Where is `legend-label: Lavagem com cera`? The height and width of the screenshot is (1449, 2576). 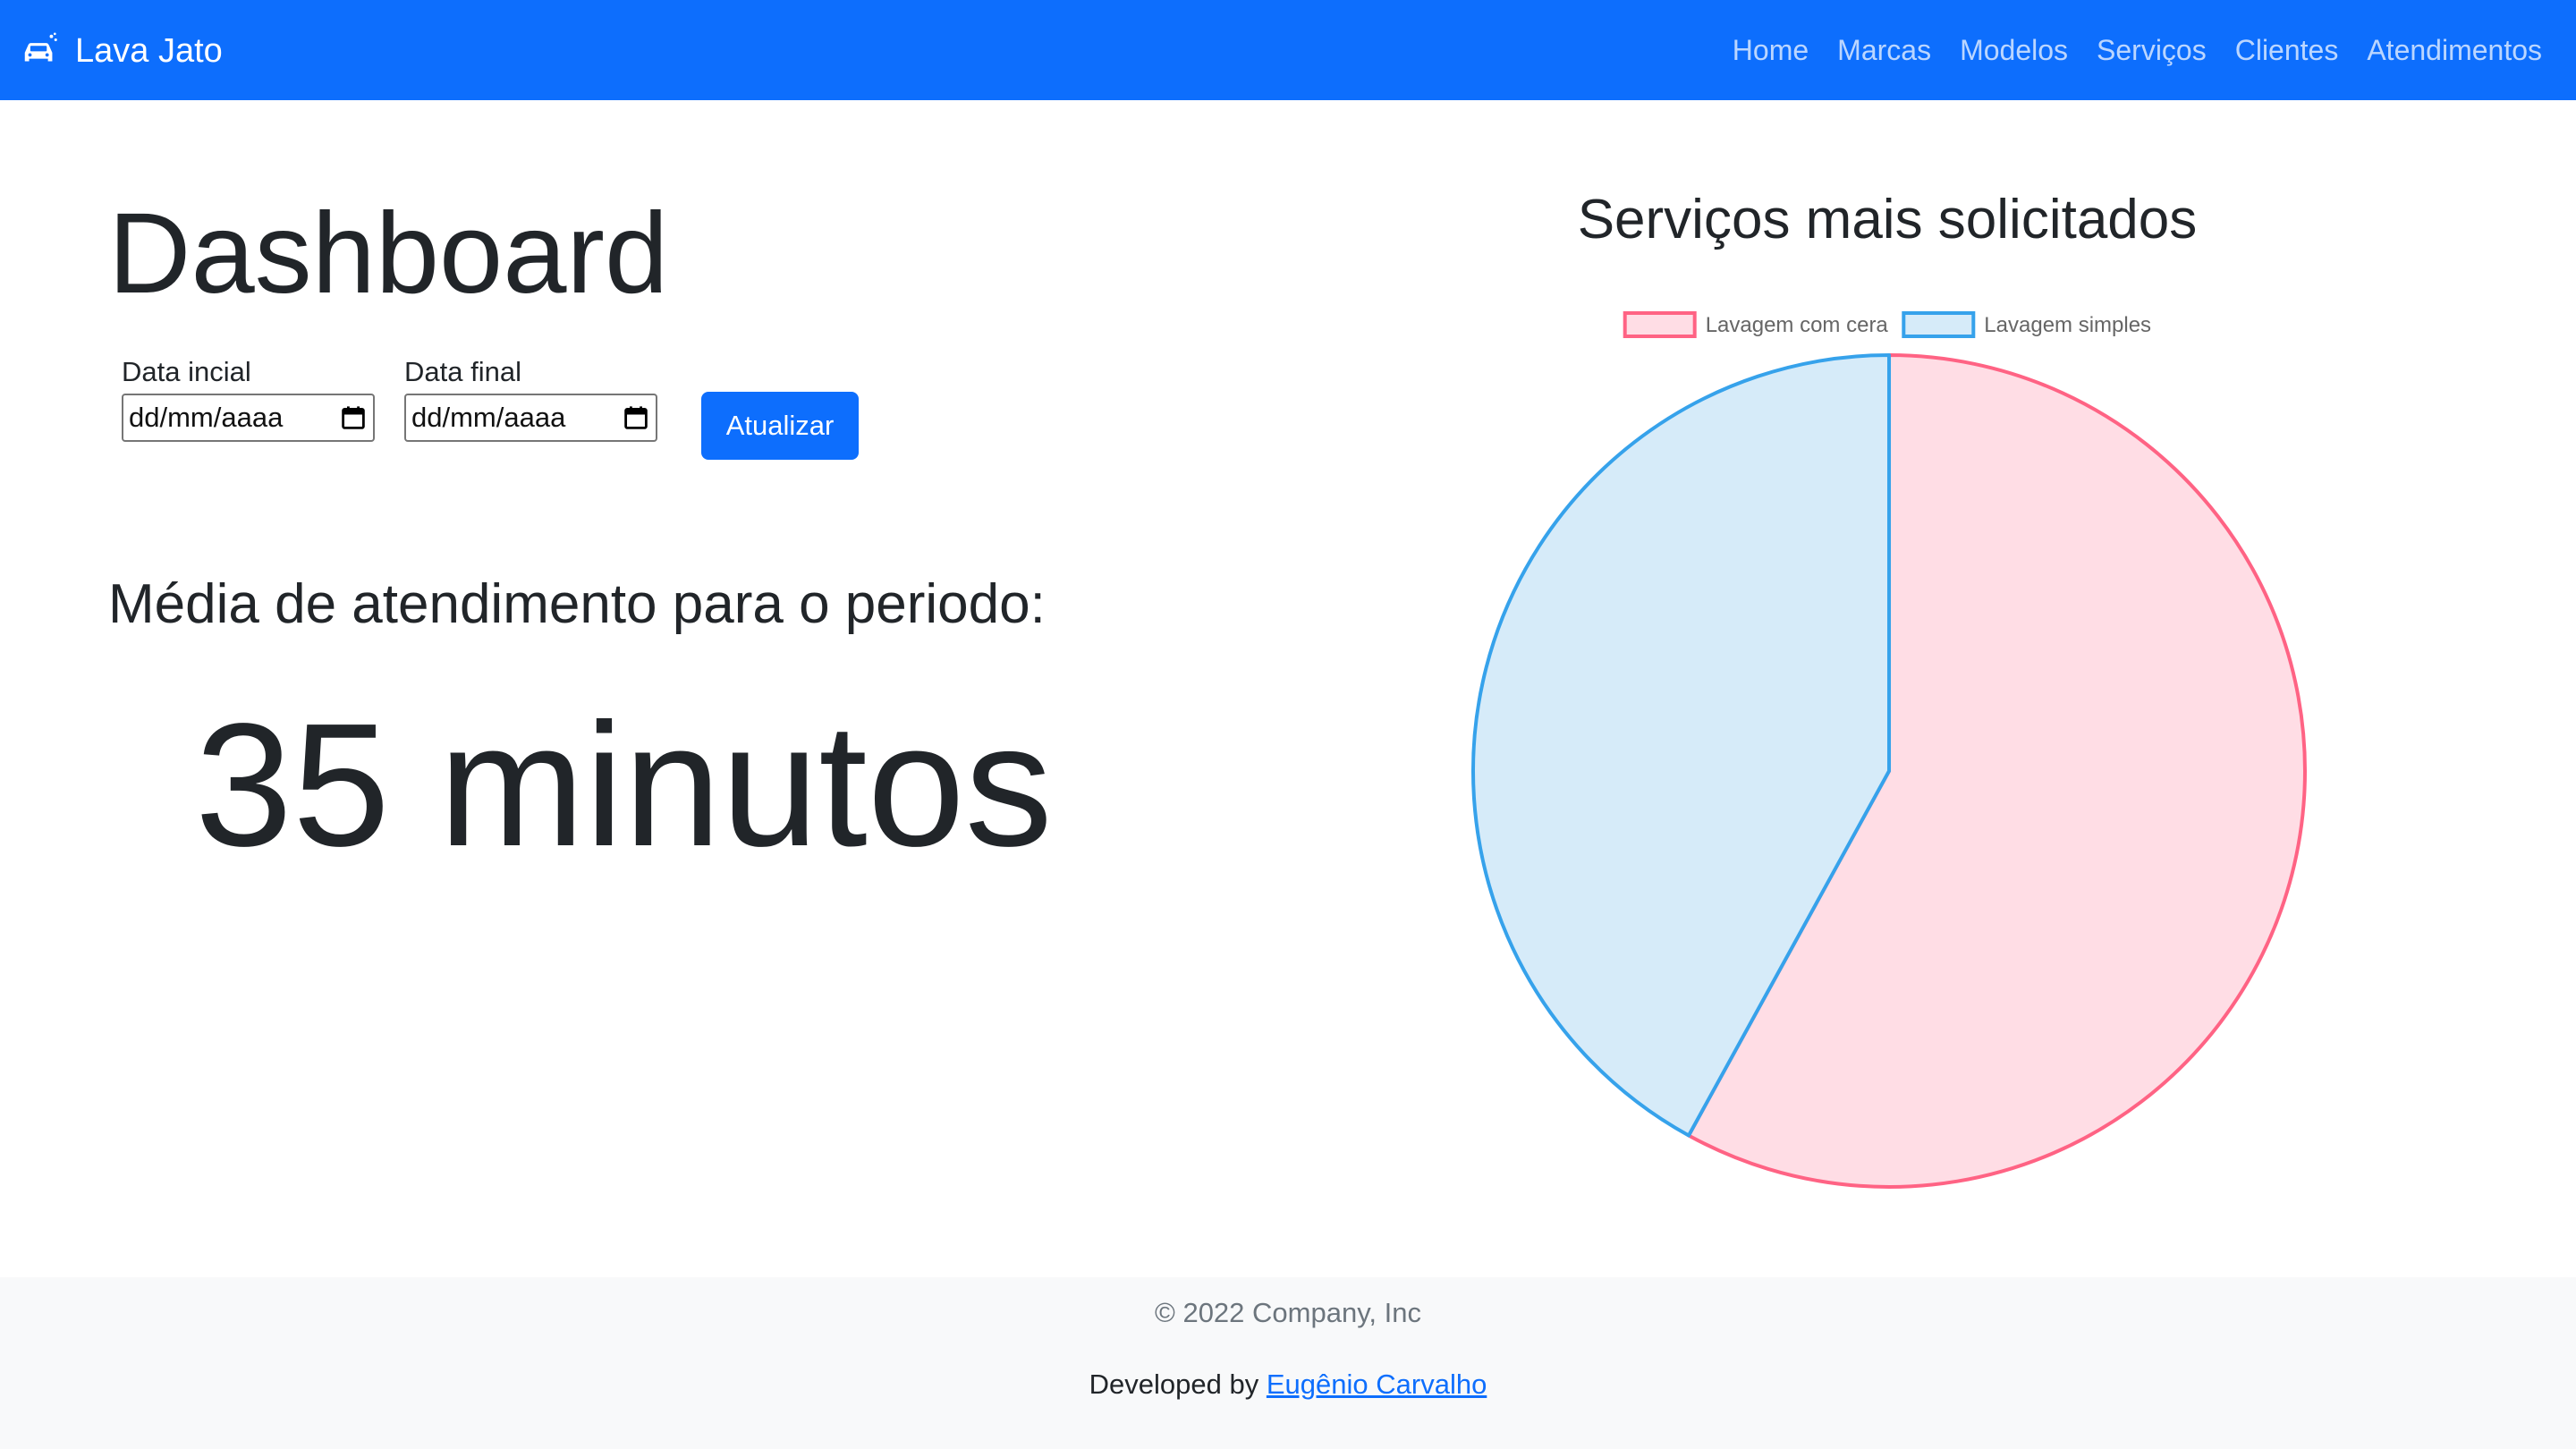 legend-label: Lavagem com cera is located at coordinates (1797, 325).